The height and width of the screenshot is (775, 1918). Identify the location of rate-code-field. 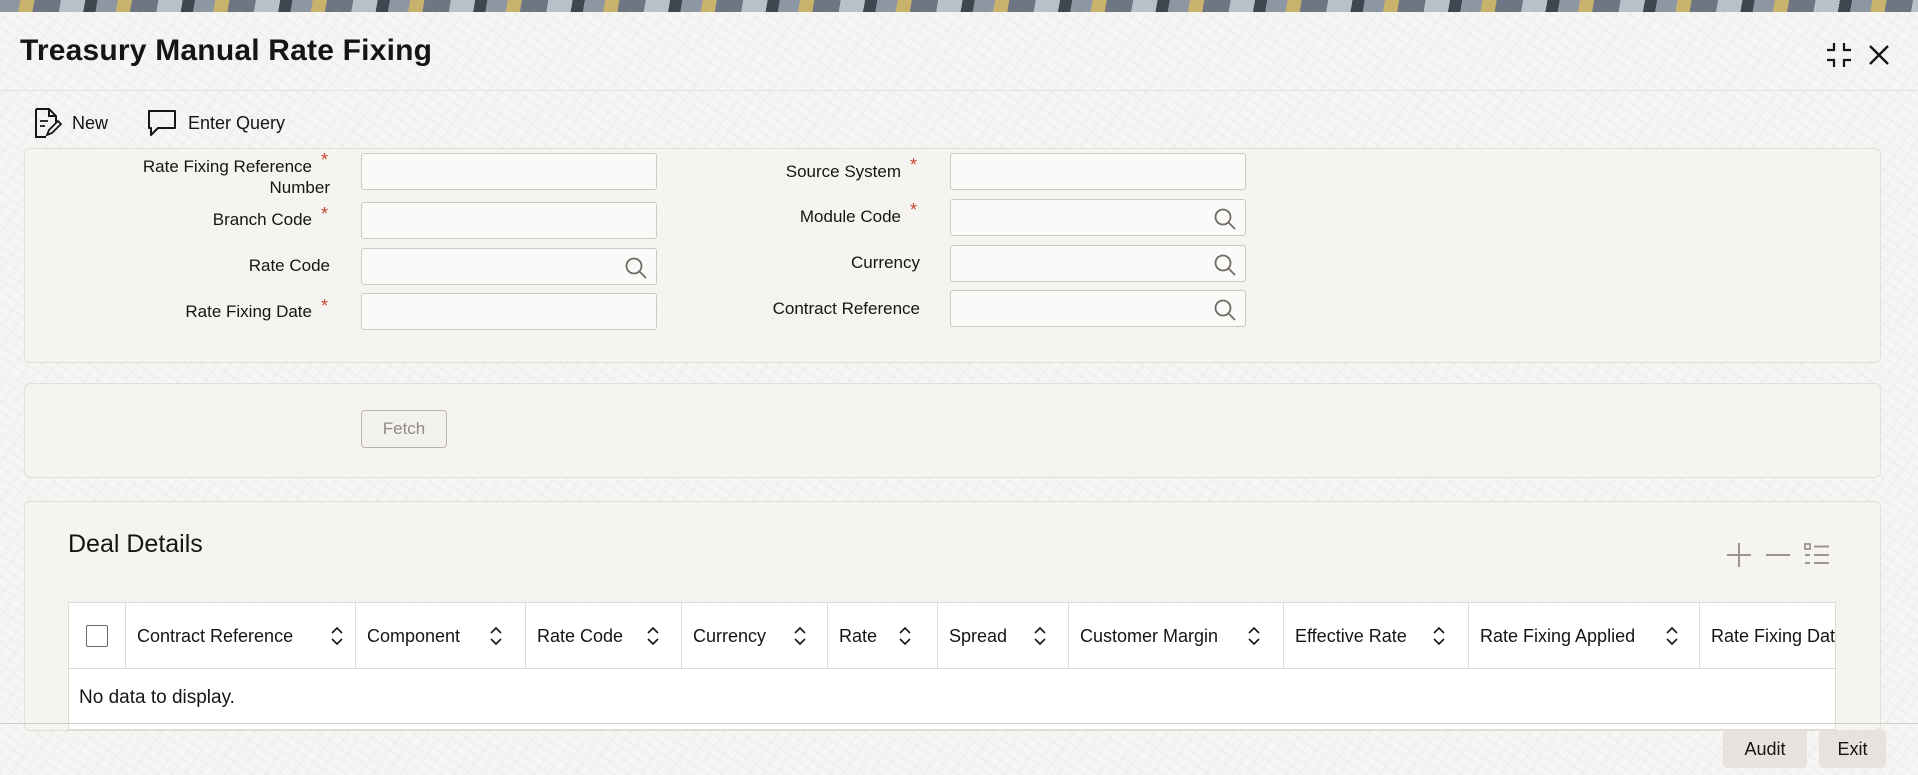
(509, 266).